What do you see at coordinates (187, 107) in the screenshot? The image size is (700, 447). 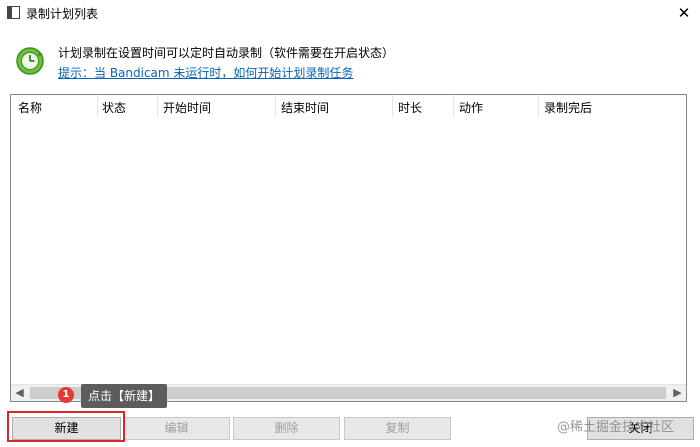 I see `column-start-time: 开始时间` at bounding box center [187, 107].